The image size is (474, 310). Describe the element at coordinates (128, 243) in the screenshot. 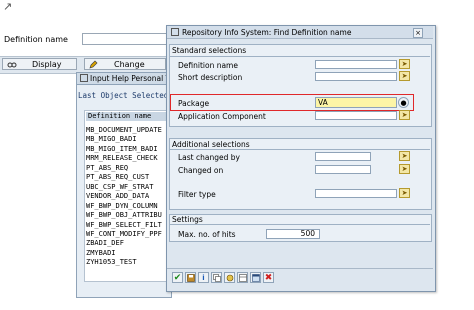

I see `list-item: ZBADI_DEF` at that location.